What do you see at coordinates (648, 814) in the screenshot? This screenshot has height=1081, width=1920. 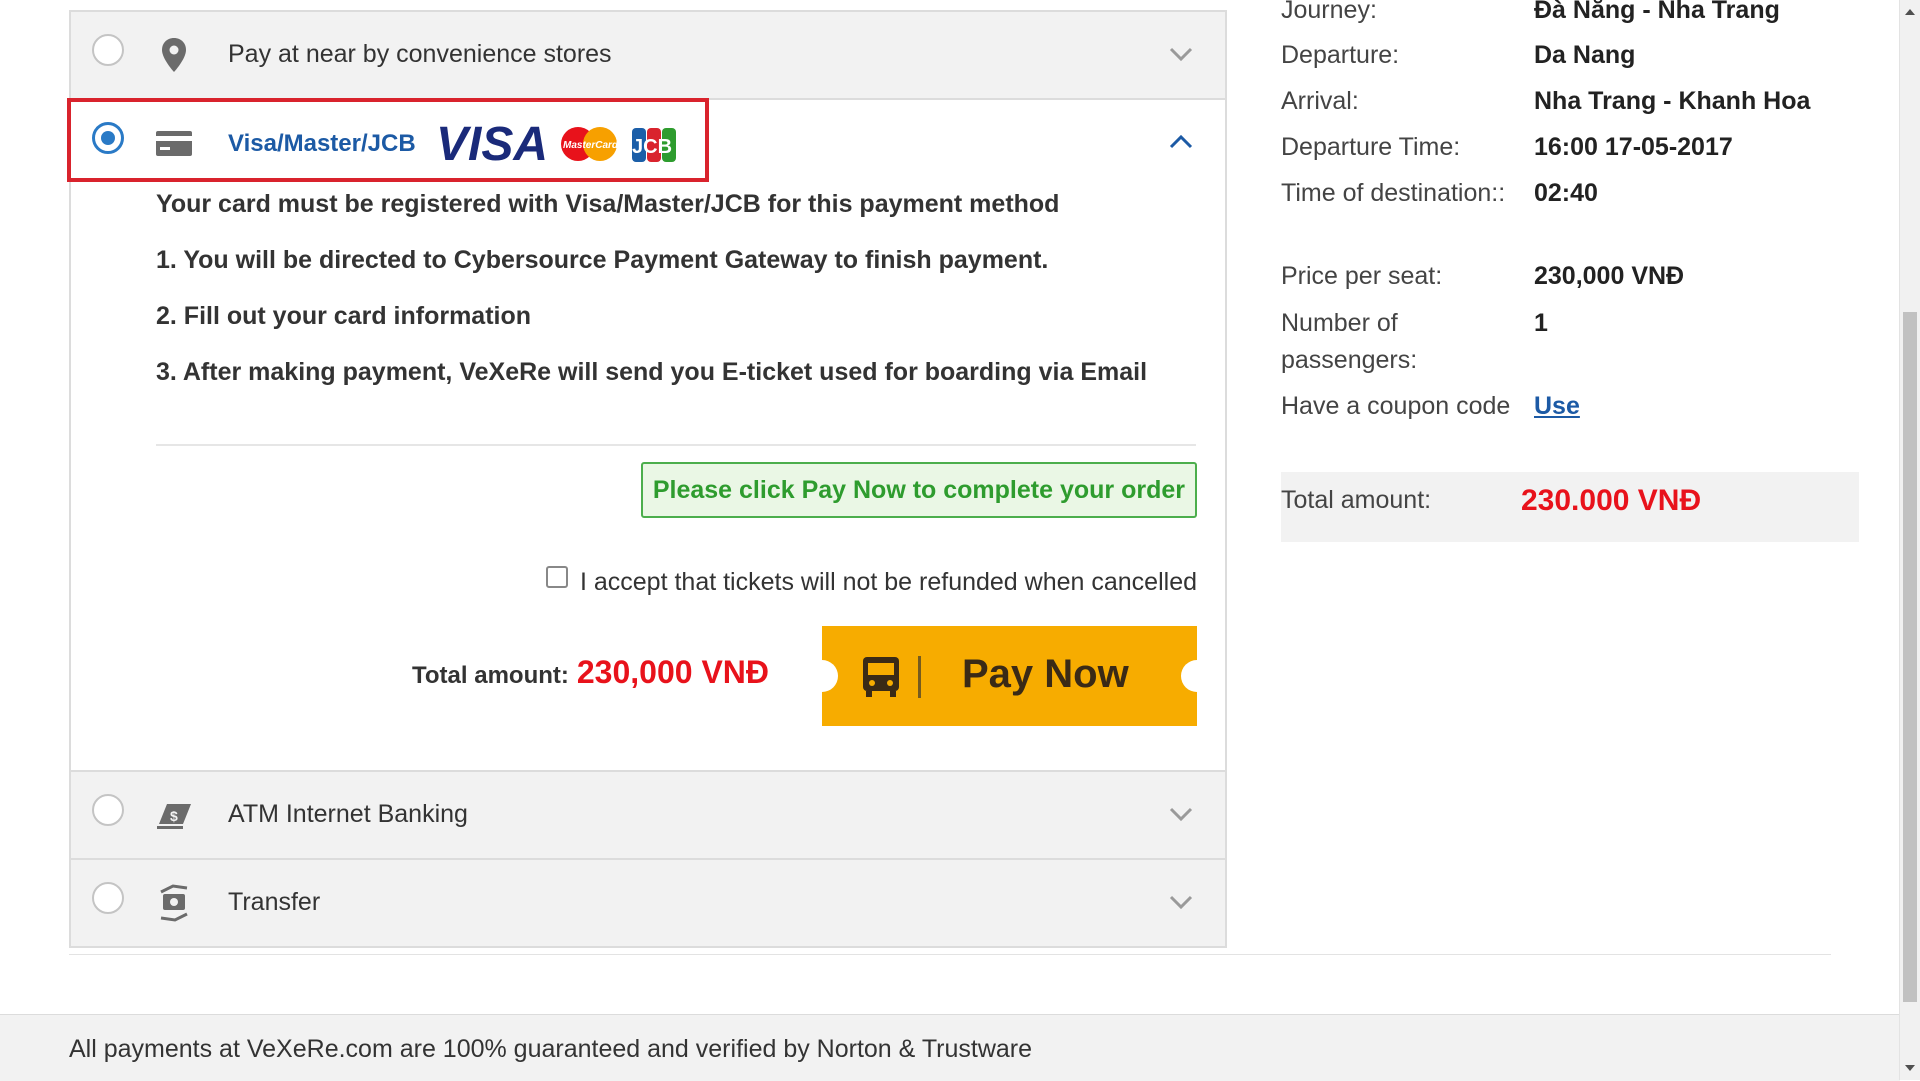 I see `payment-option-atm-banking: $ ATM Internet Banking` at bounding box center [648, 814].